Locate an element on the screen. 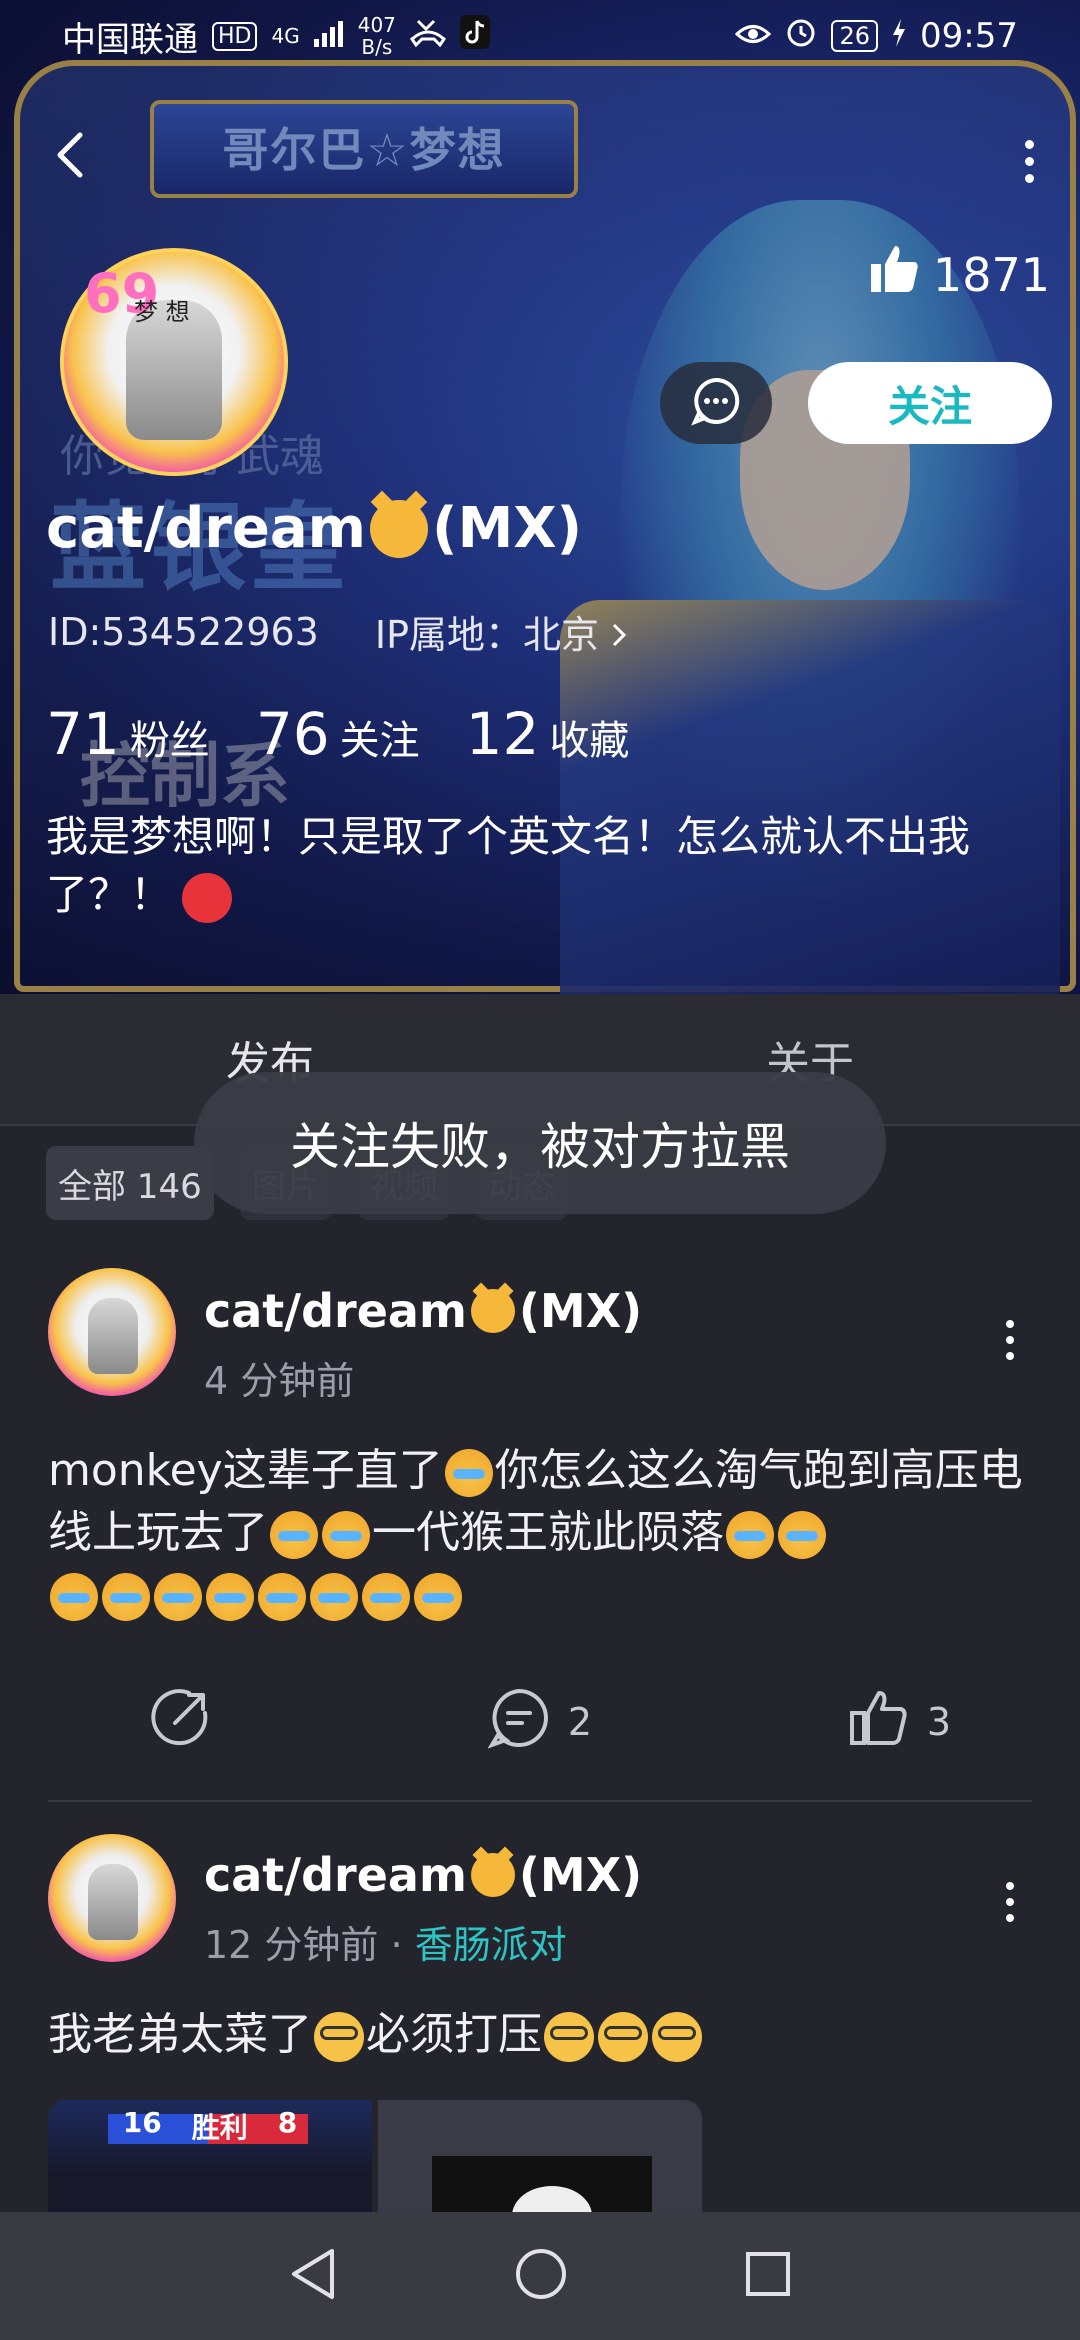 This screenshot has height=2340, width=1080. stat-number: 76 is located at coordinates (292, 734).